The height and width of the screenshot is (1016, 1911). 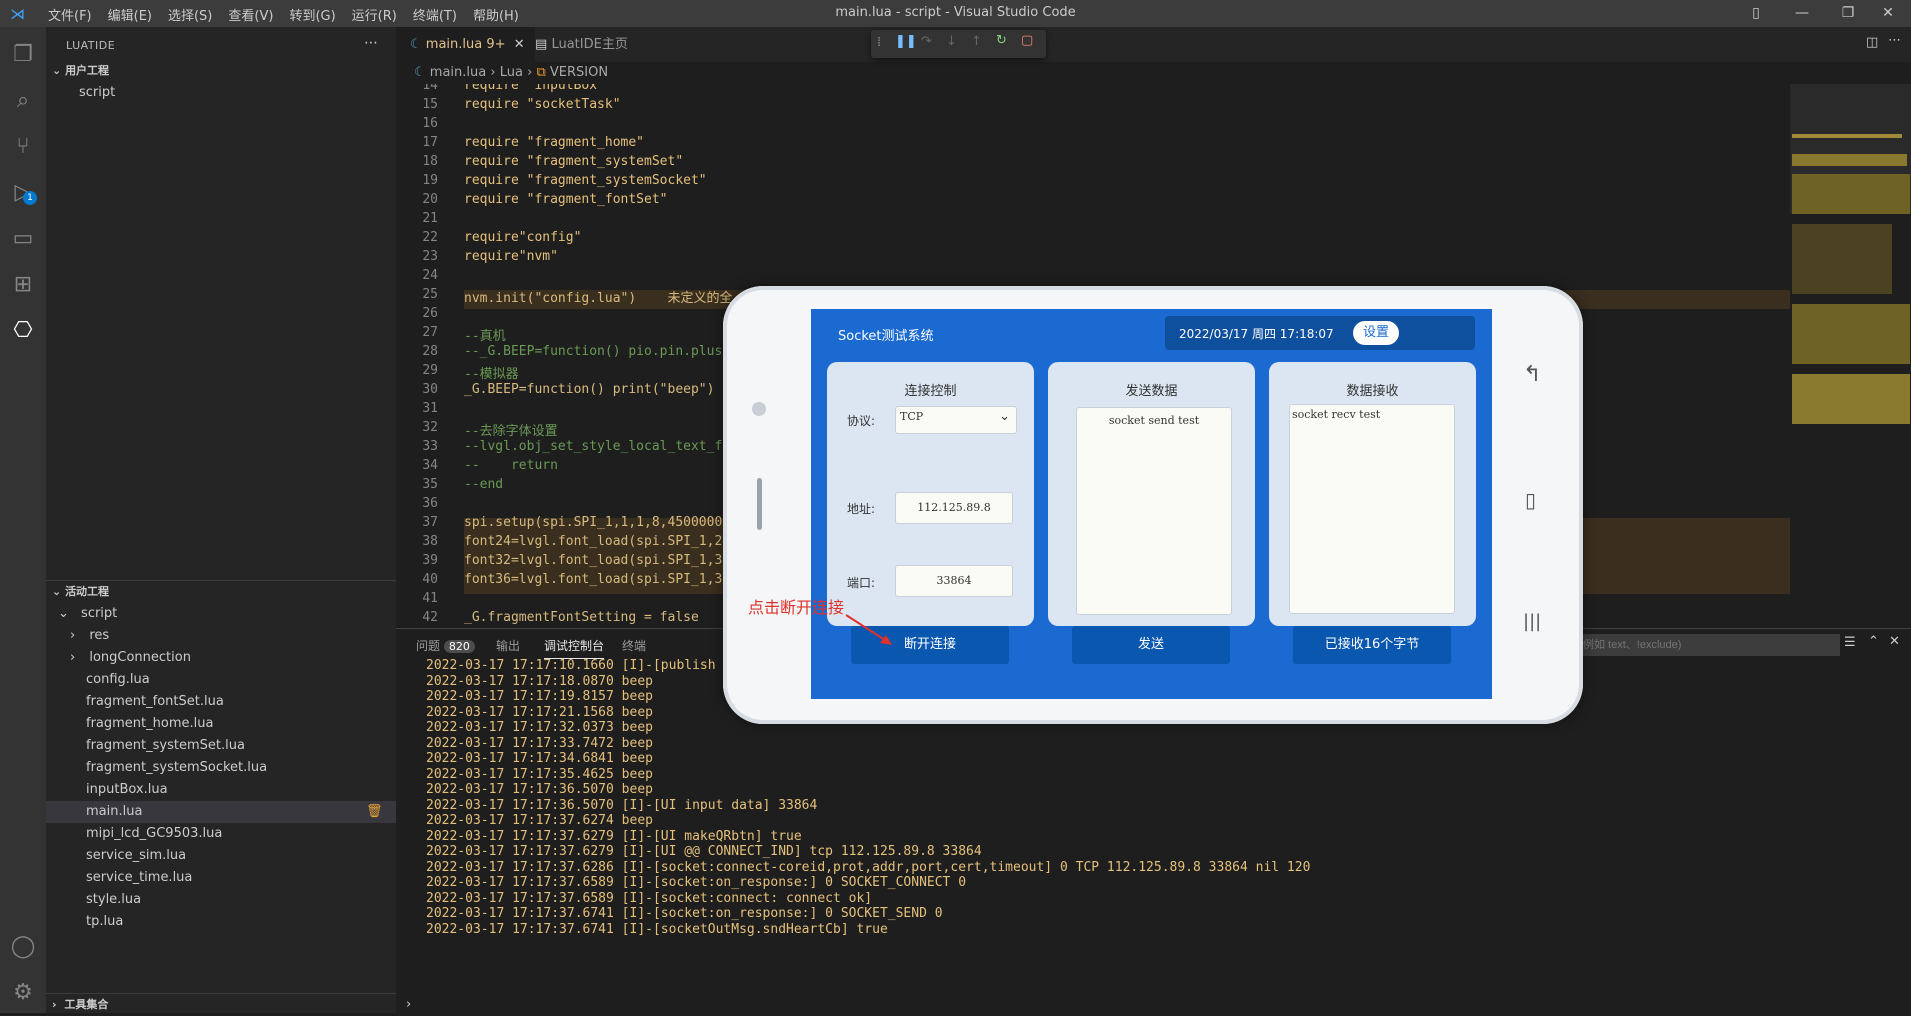 I want to click on extensions-icon: ⊞, so click(x=23, y=284).